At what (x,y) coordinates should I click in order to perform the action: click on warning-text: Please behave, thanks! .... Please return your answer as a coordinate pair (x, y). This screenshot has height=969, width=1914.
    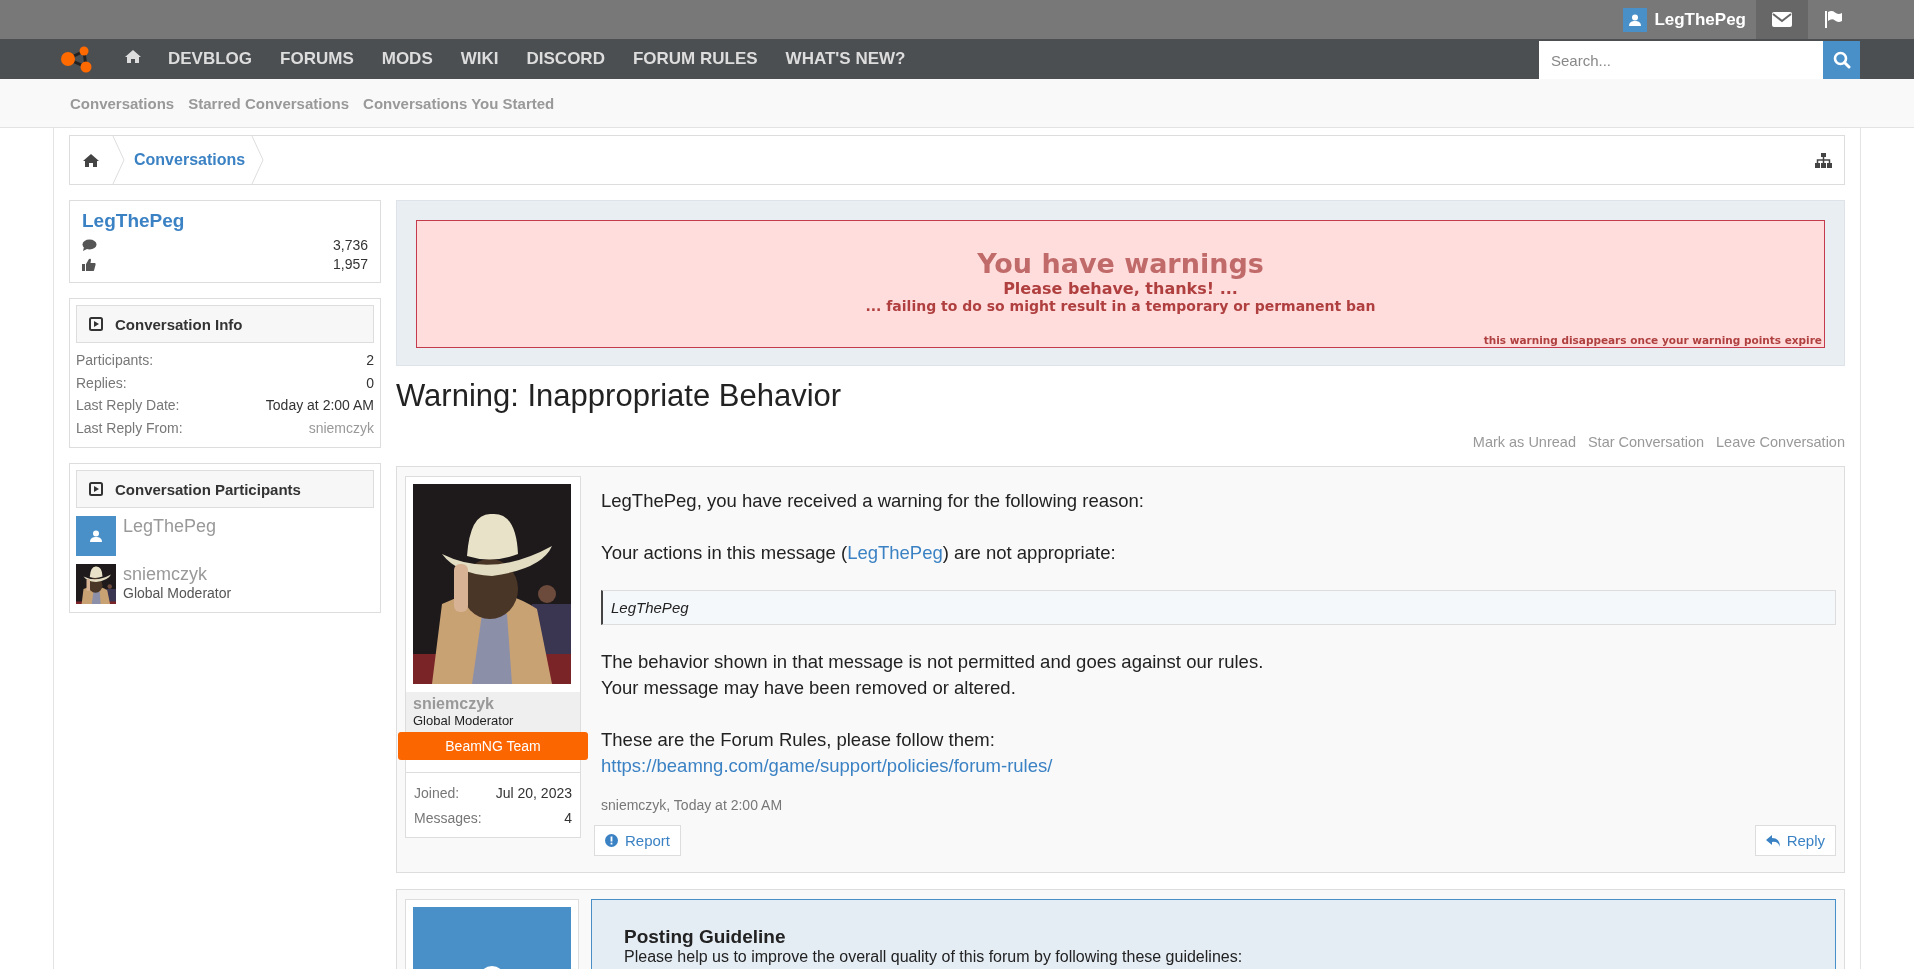
    Looking at the image, I should click on (1120, 288).